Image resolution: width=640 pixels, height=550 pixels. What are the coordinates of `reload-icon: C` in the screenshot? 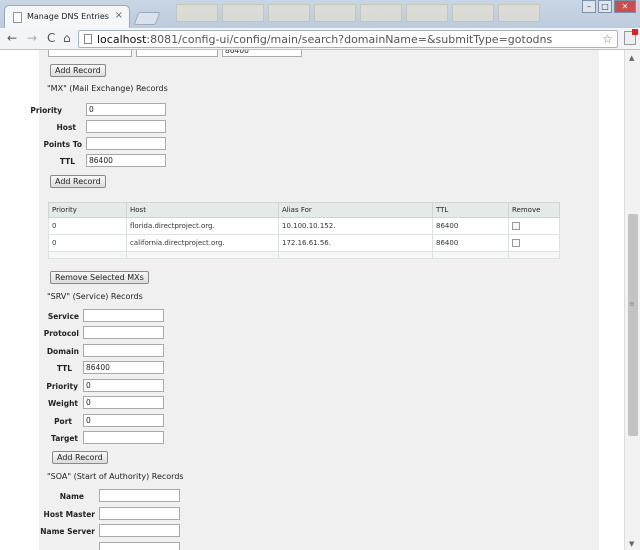 It's located at (51, 38).